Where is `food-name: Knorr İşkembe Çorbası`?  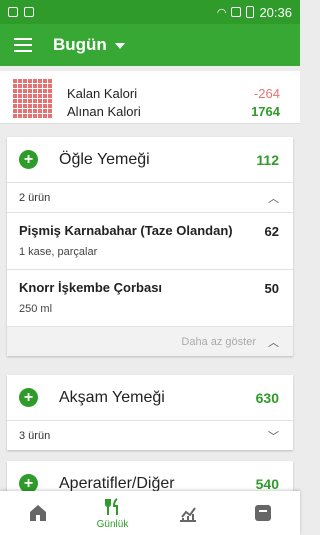
food-name: Knorr İşkembe Çorbası is located at coordinates (91, 287).